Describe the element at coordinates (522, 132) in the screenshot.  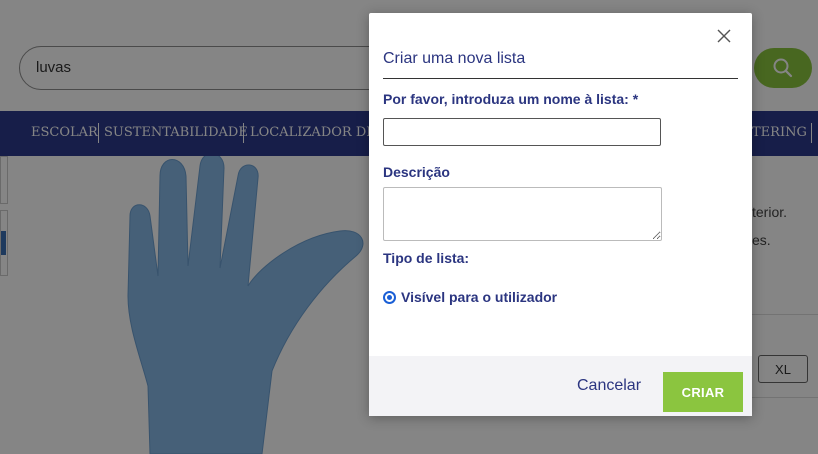
I see `list-name-input` at that location.